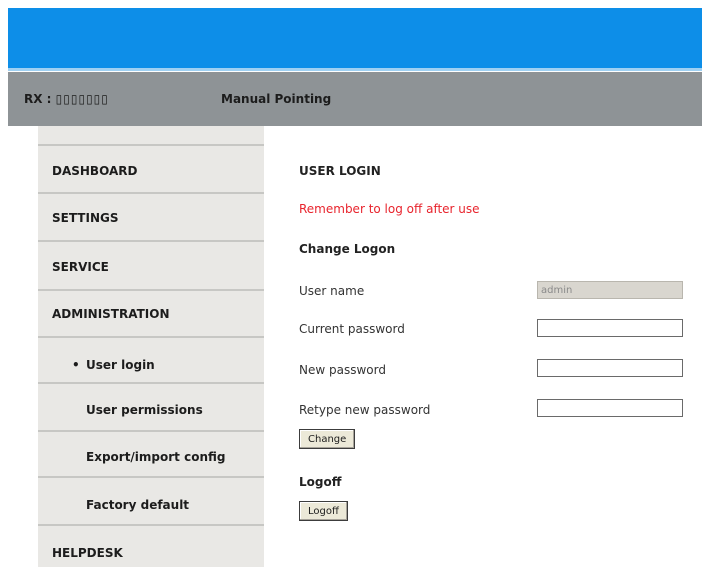 This screenshot has height=567, width=702. I want to click on pointing-mode: Manual Pointing, so click(276, 99).